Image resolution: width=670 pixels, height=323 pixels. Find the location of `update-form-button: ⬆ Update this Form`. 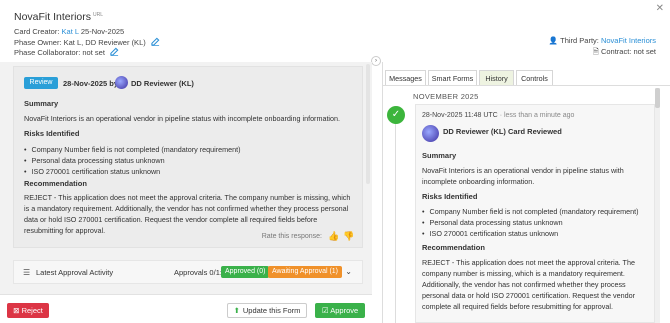

update-form-button: ⬆ Update this Form is located at coordinates (267, 310).